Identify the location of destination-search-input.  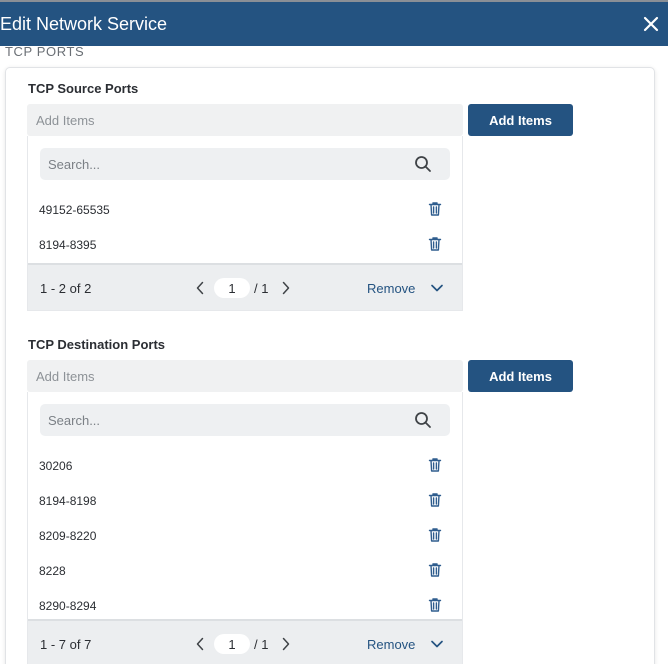
(225, 420).